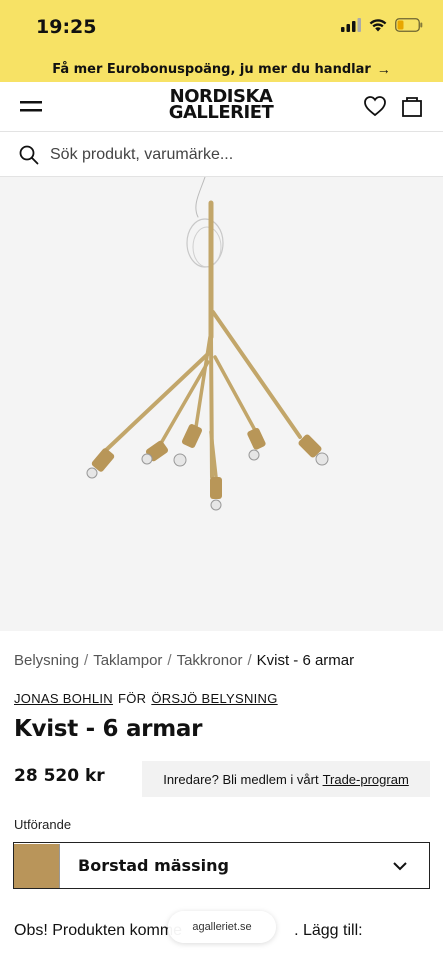  I want to click on site-header: NORDISKA GALLERIET, so click(221, 107).